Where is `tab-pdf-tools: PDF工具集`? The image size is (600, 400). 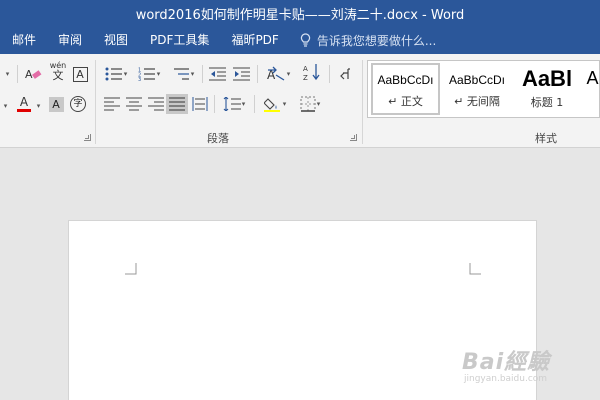
tab-pdf-tools: PDF工具集 is located at coordinates (179, 40).